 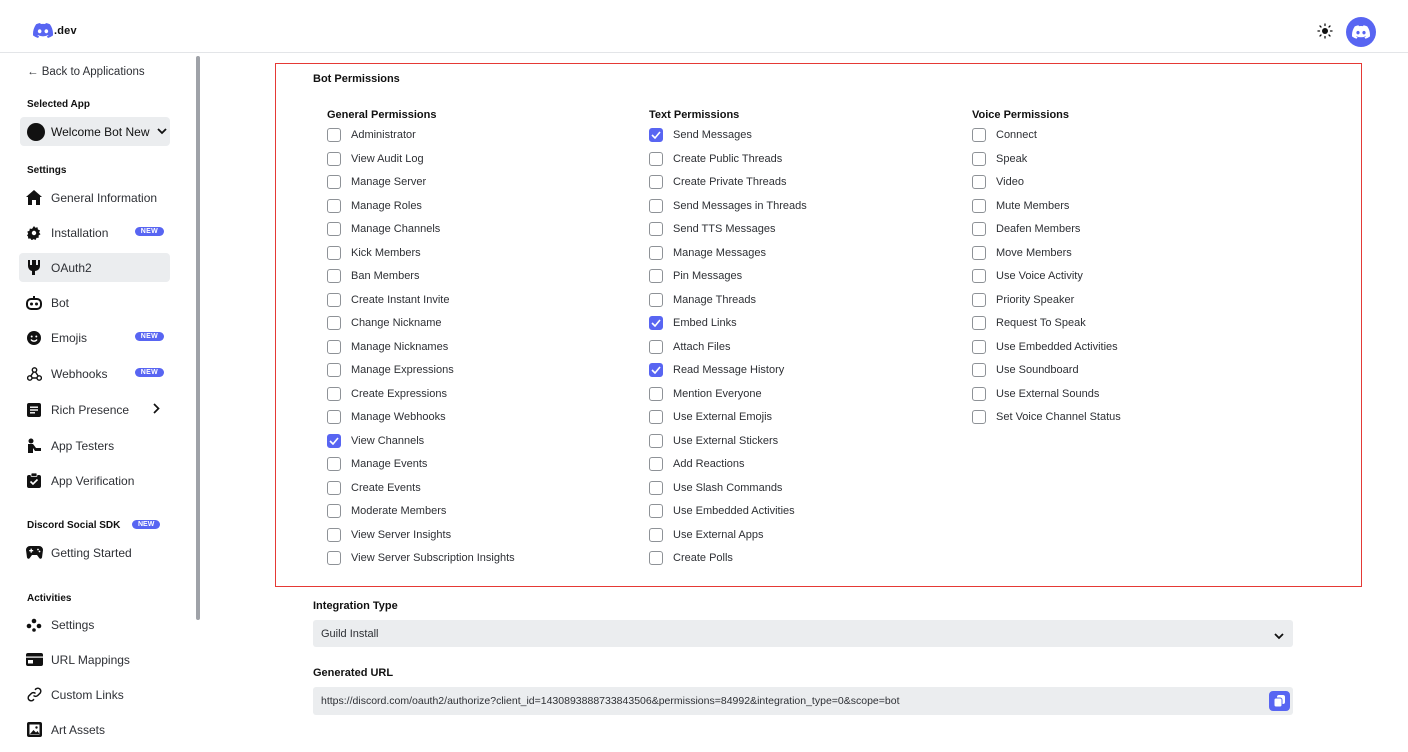 I want to click on sidebar-item-activity-settings: Settings, so click(x=94, y=624).